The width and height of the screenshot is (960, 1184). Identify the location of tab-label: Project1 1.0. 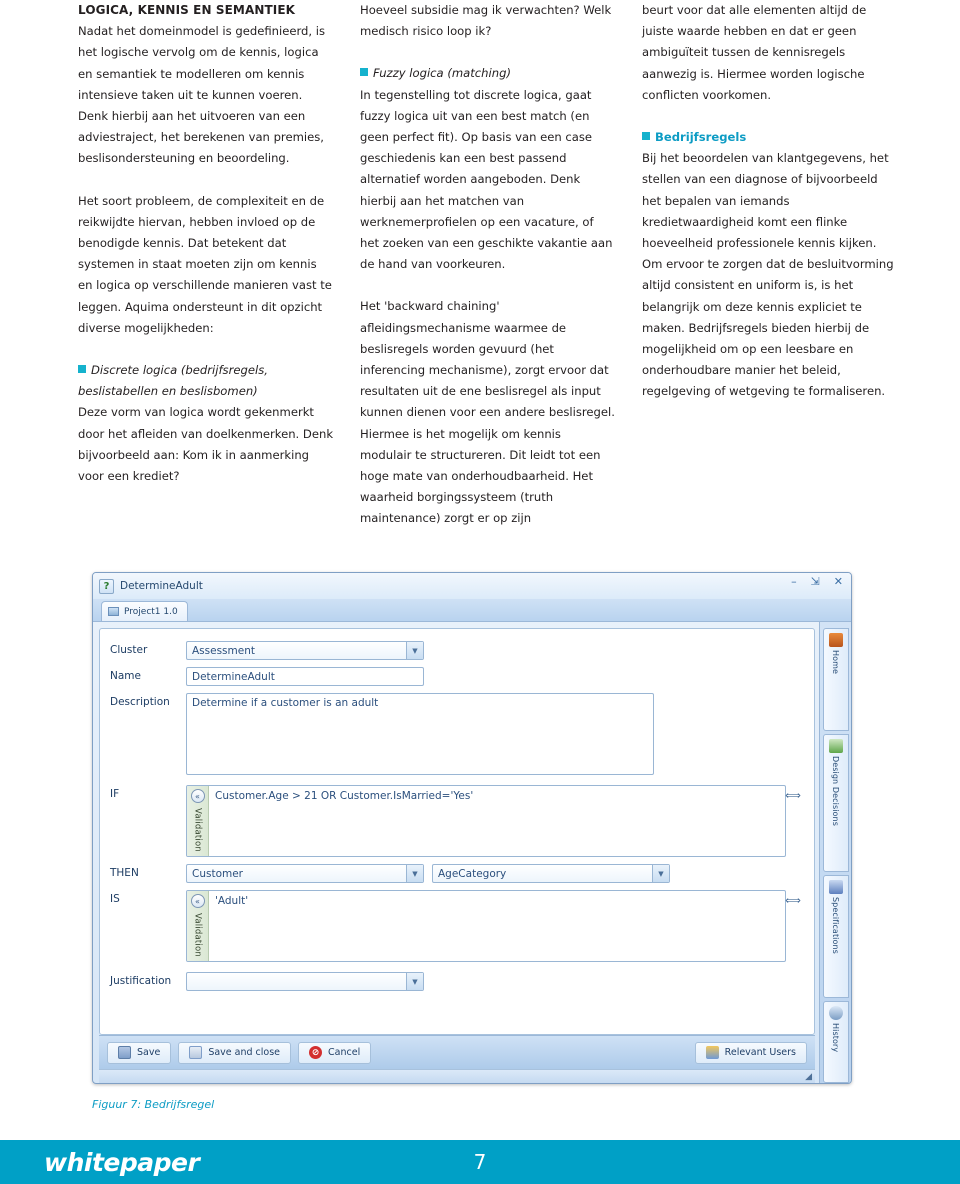
(151, 611).